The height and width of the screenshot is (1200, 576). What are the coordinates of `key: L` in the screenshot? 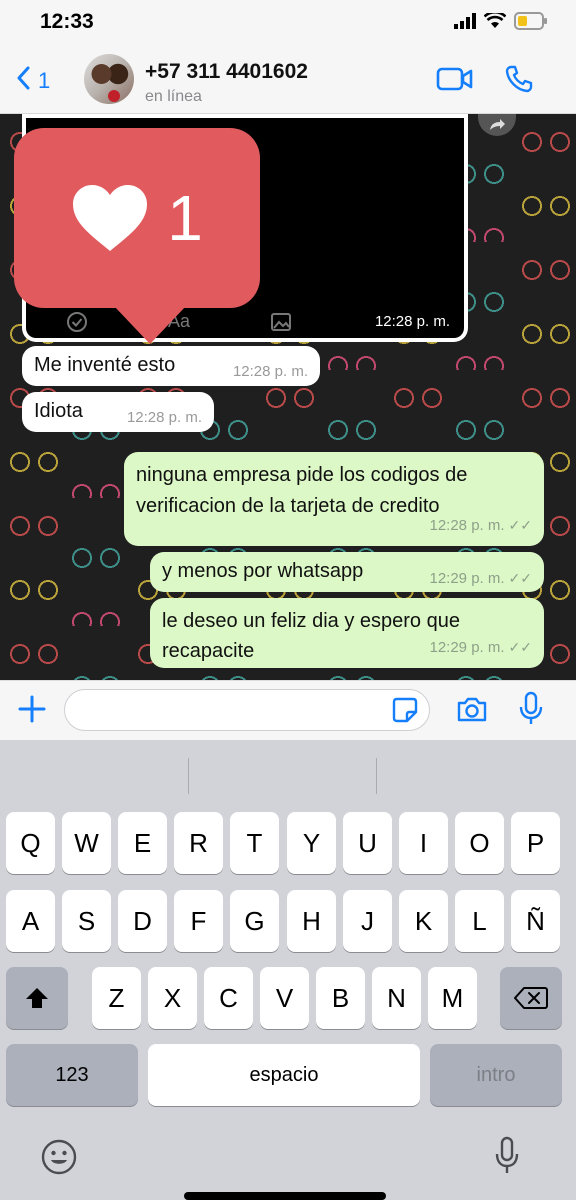 It's located at (479, 921).